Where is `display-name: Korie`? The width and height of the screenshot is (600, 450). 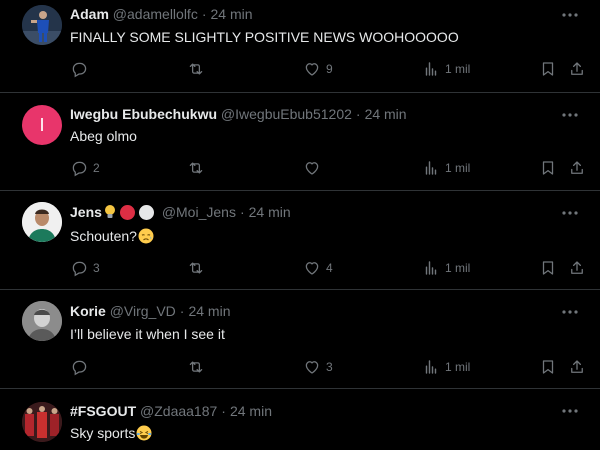
display-name: Korie is located at coordinates (88, 311).